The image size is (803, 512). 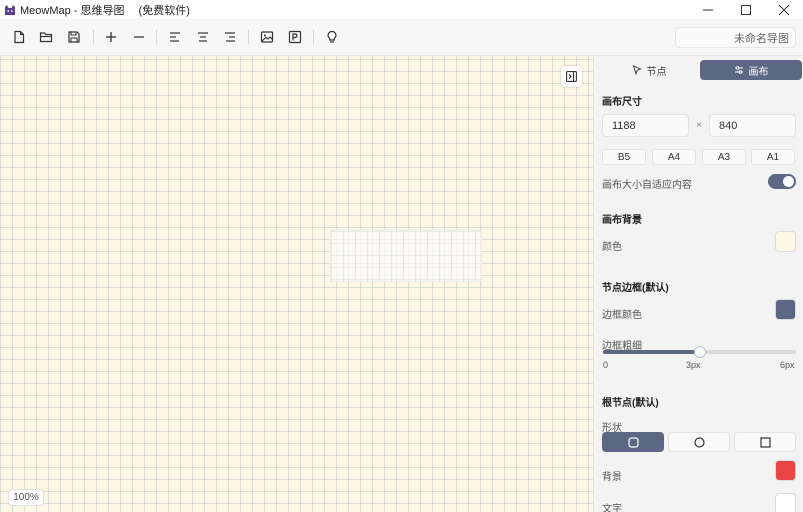 I want to click on align-center-button, so click(x=203, y=37).